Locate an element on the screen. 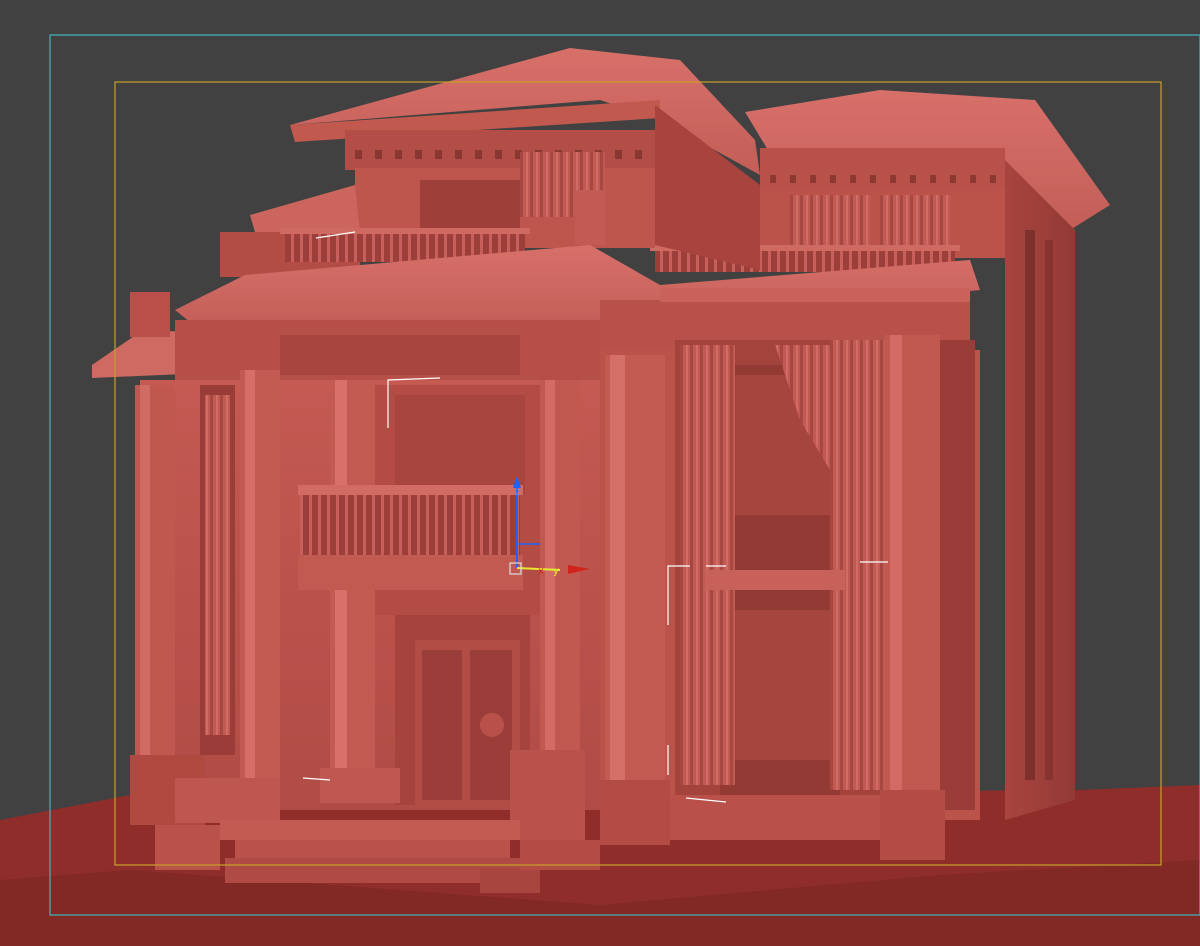 This screenshot has height=946, width=1200. balcony-balustrade is located at coordinates (410, 537).